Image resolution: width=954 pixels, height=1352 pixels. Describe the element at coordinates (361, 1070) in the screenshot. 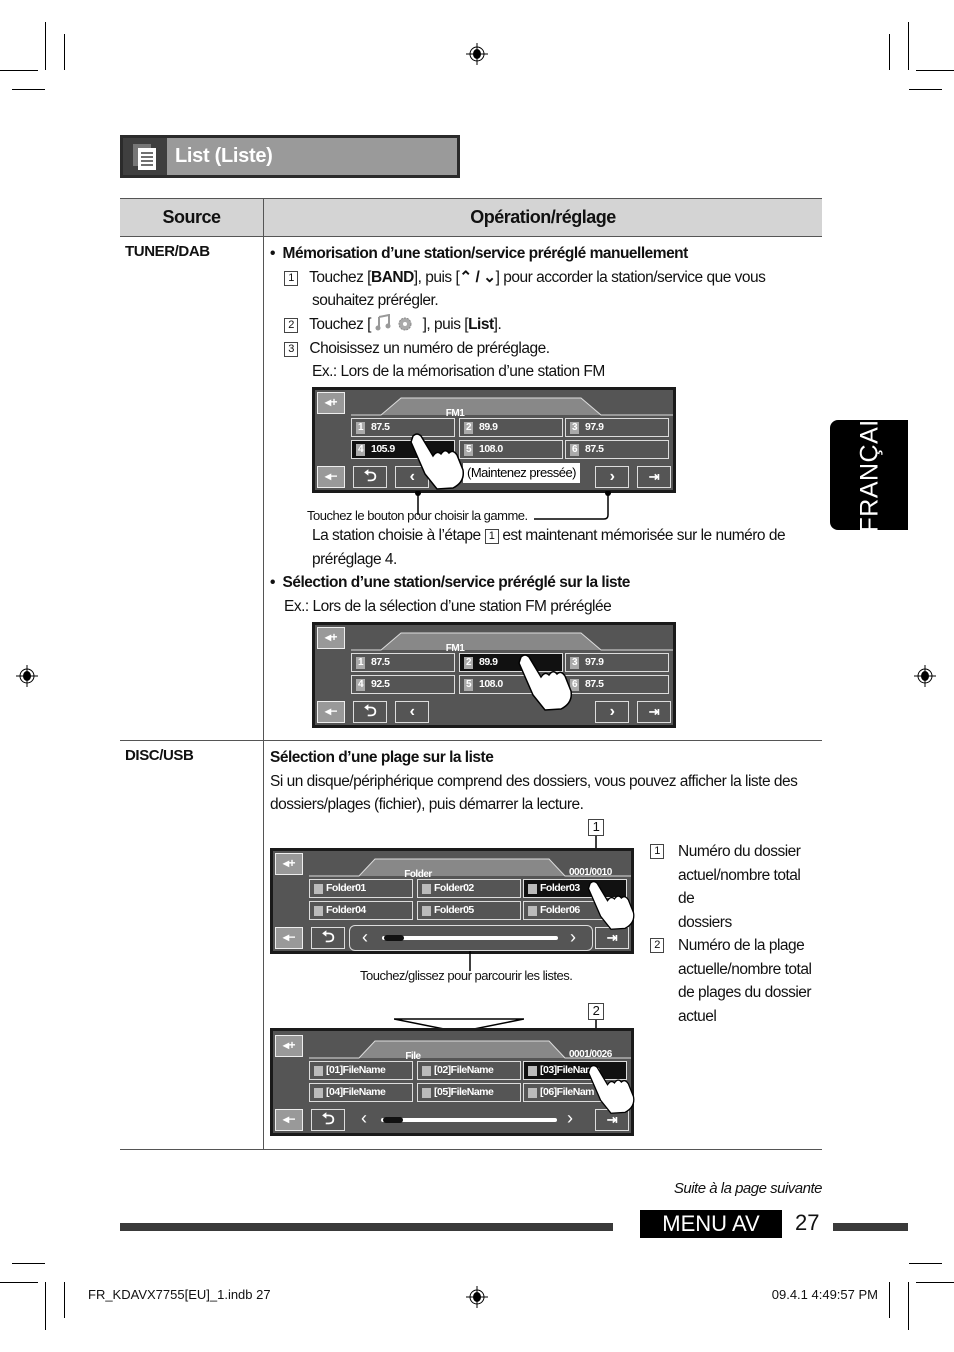

I see `file-item: [01]FileName` at that location.